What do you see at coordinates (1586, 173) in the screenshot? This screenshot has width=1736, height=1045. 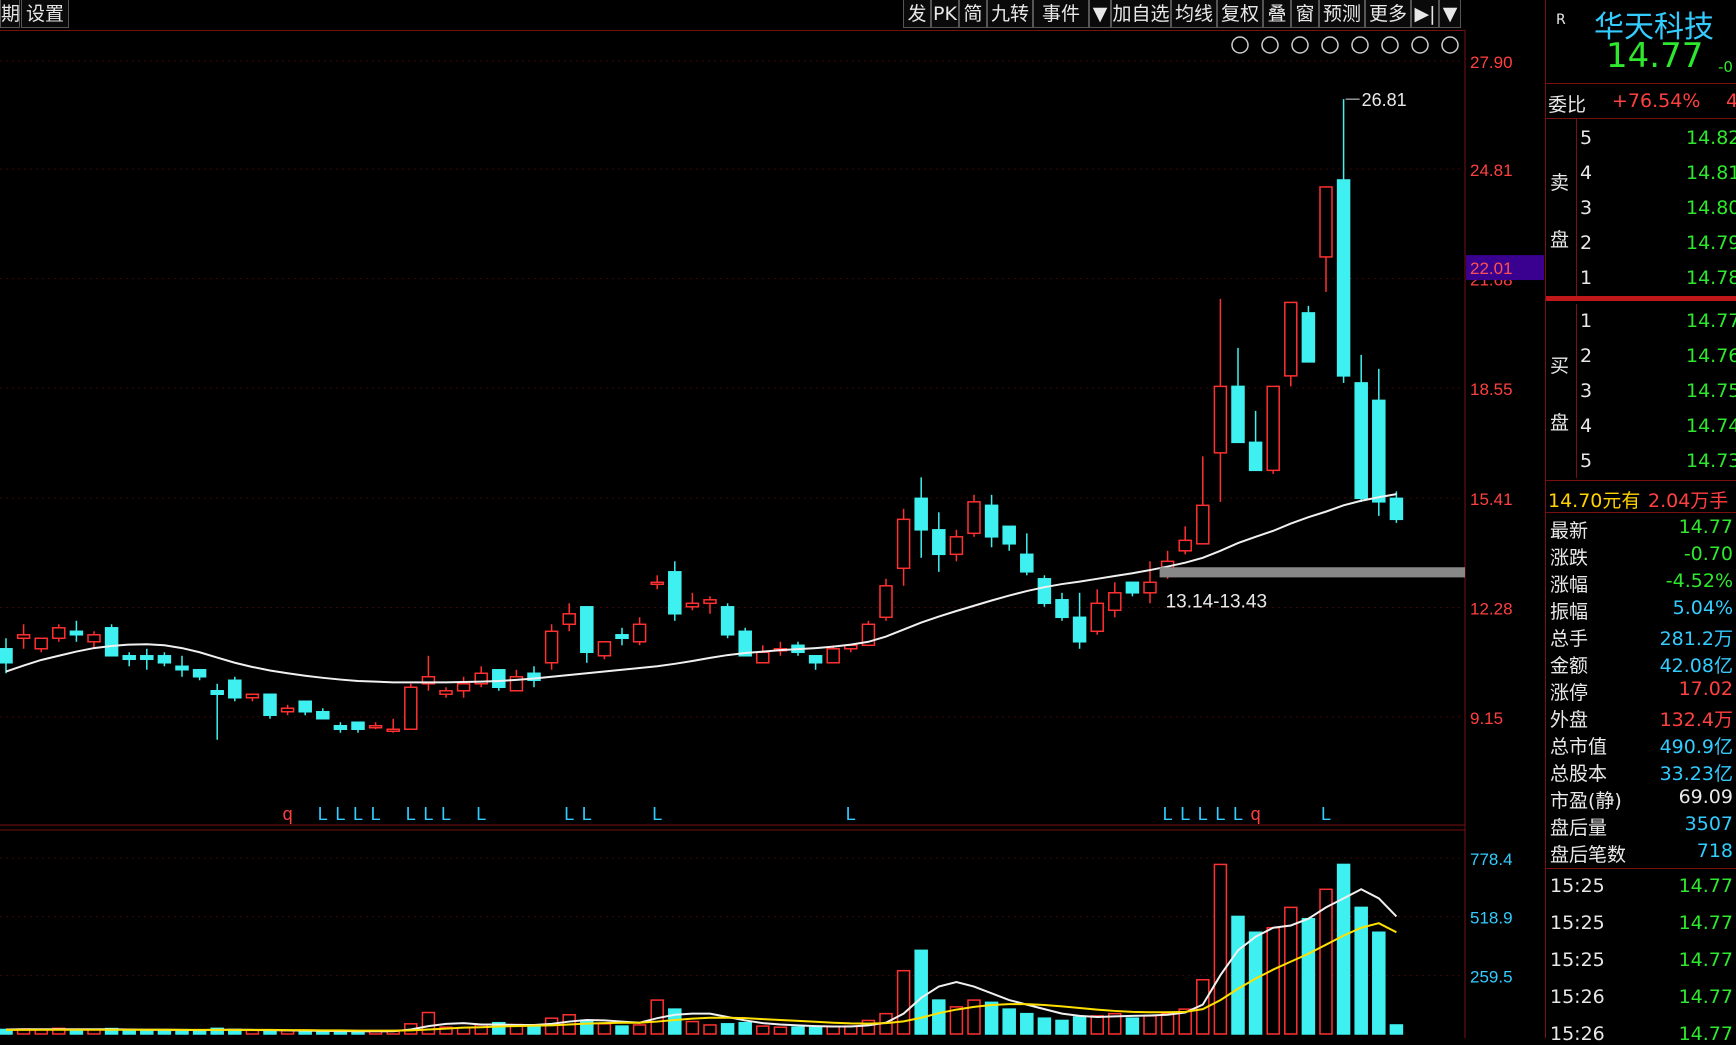 I see `sell-level-num: 4` at bounding box center [1586, 173].